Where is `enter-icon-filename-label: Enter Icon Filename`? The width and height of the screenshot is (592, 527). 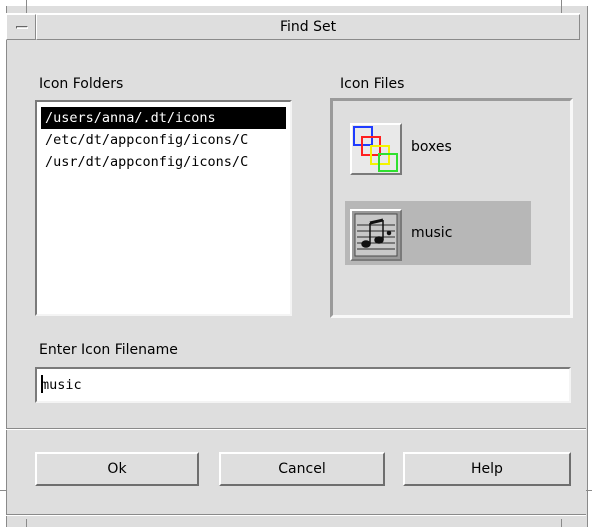
enter-icon-filename-label: Enter Icon Filename is located at coordinates (108, 350).